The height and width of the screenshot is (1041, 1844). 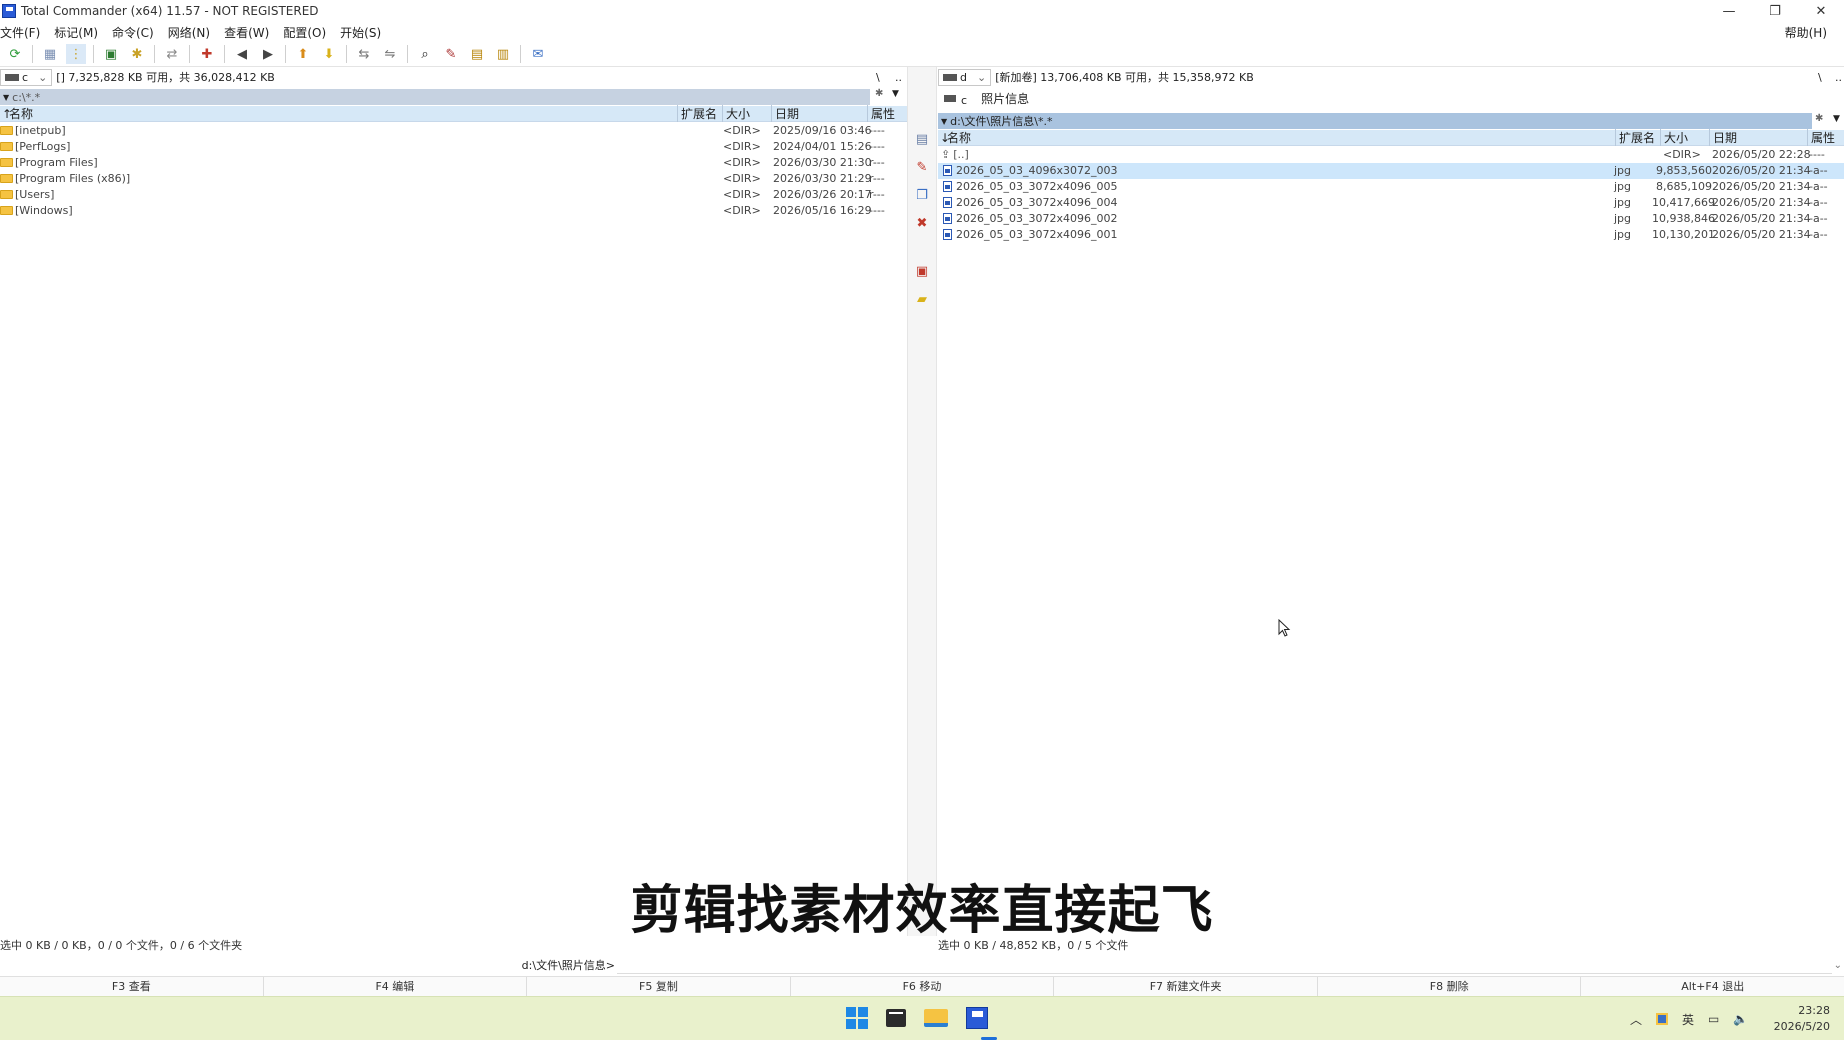 What do you see at coordinates (23, 32) in the screenshot?
I see `menu-file: 文件(F)` at bounding box center [23, 32].